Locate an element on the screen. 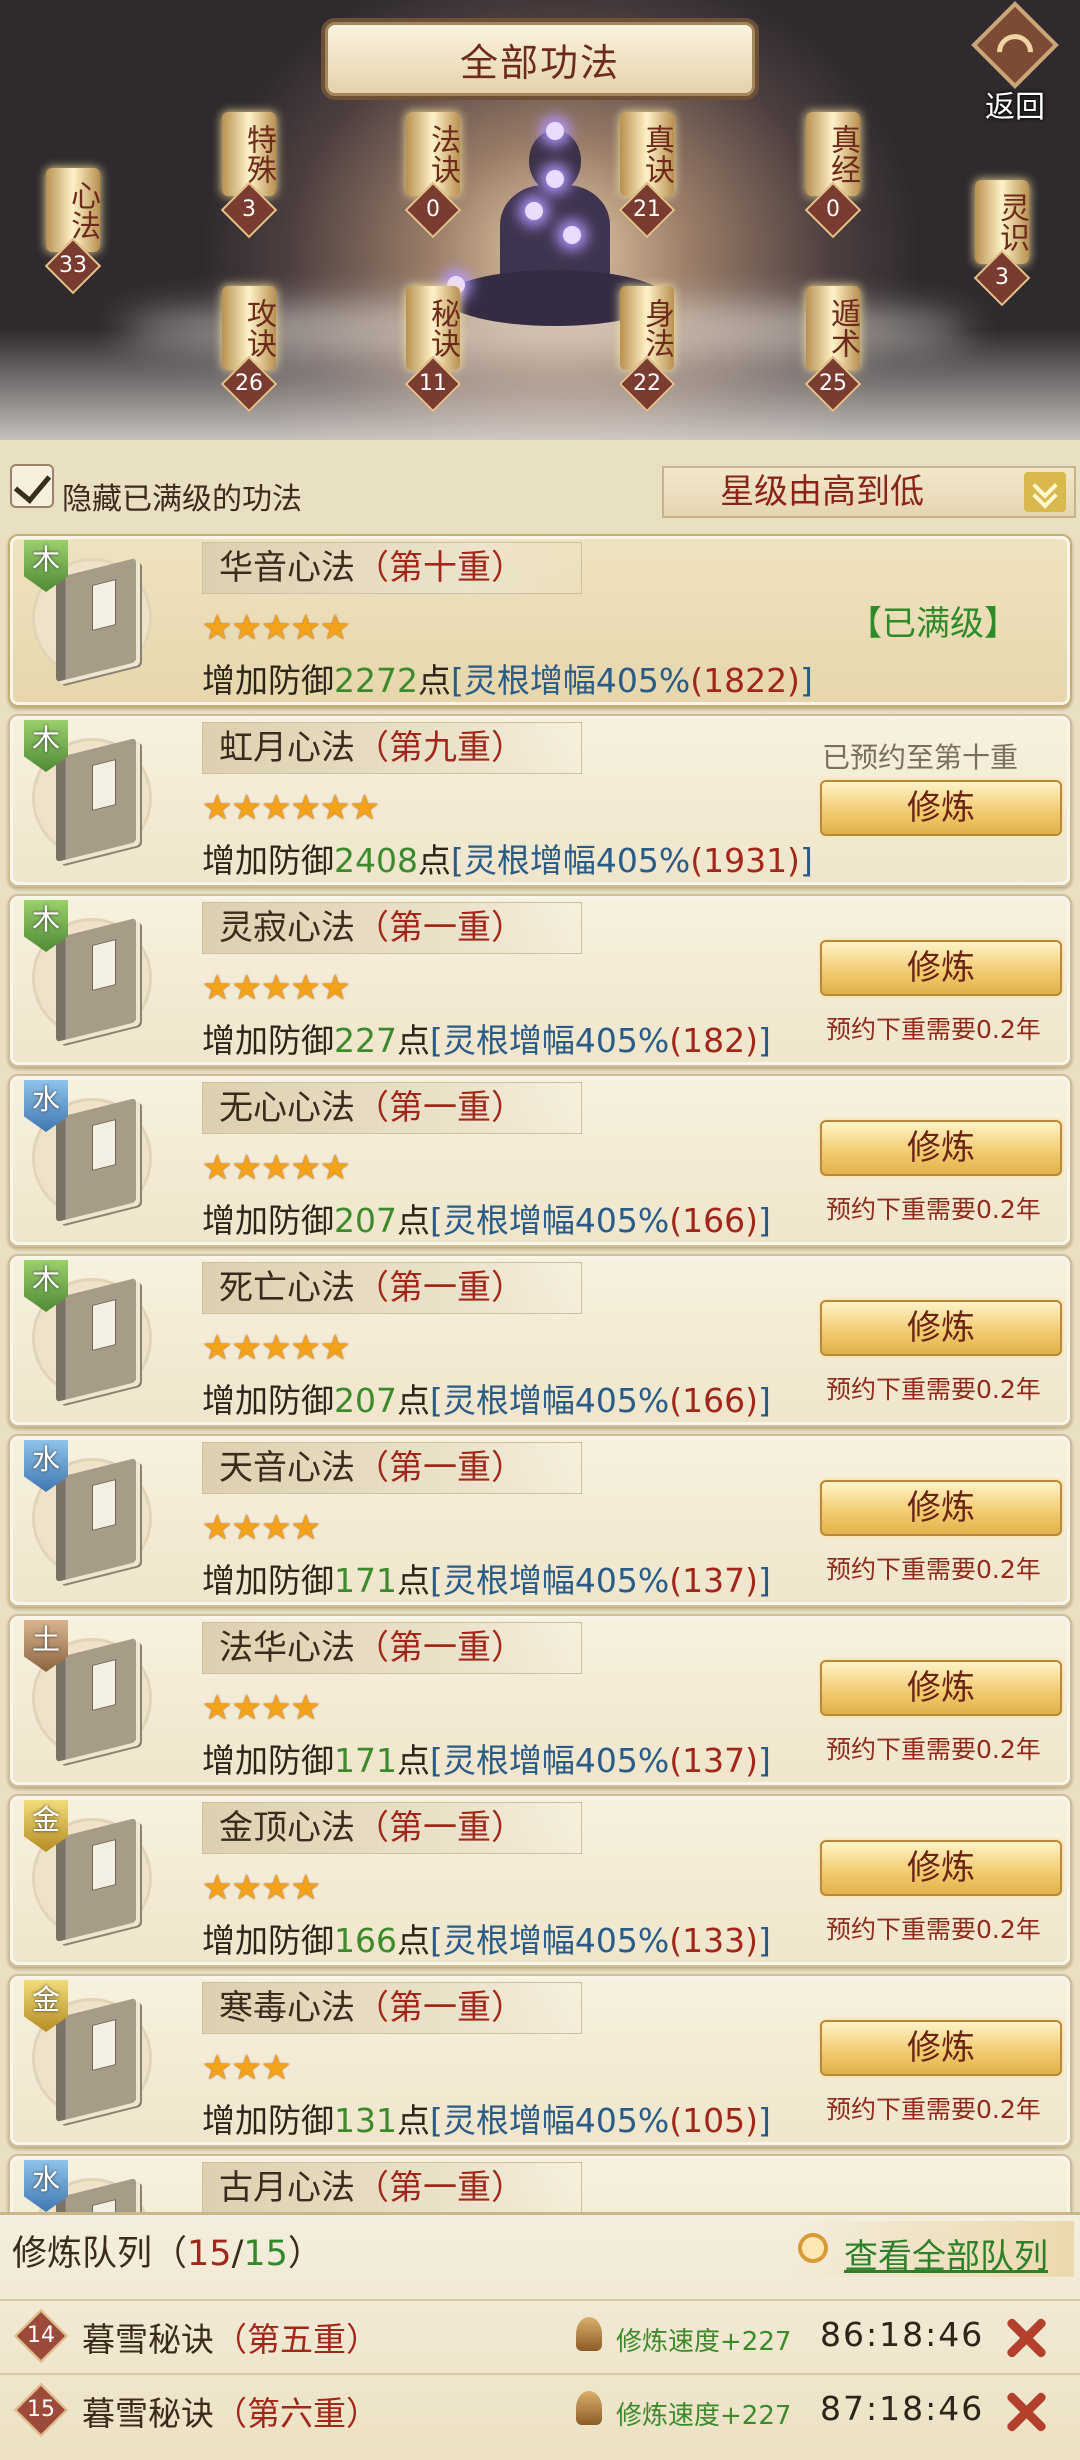  category-tab-teshu: 特殊 3 is located at coordinates (249, 175).